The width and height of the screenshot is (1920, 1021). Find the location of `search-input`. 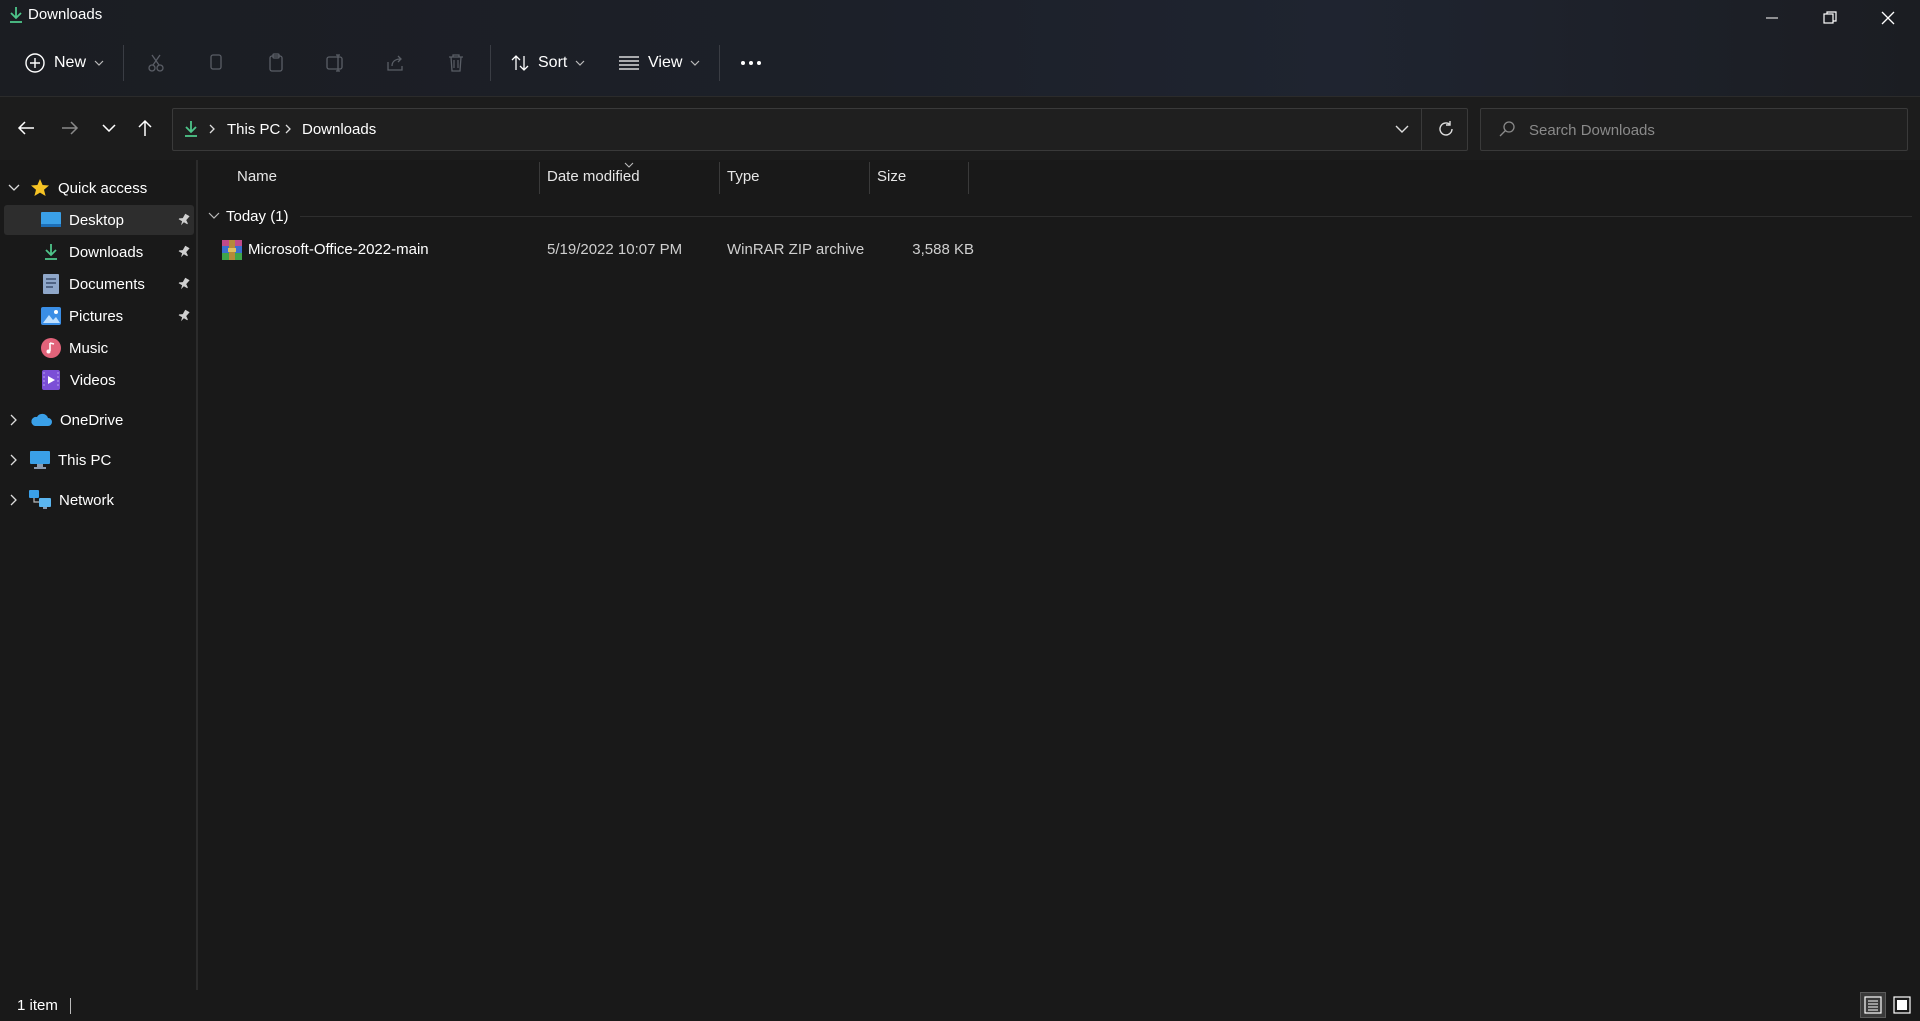

search-input is located at coordinates (1709, 130).